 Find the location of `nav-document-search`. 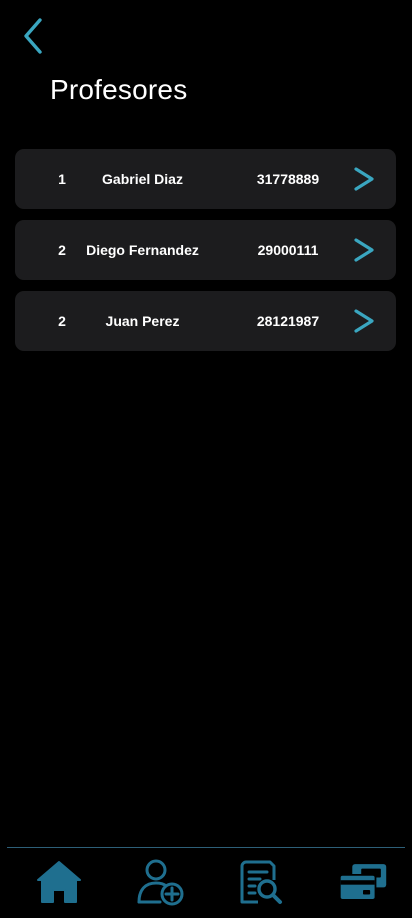

nav-document-search is located at coordinates (260, 882).